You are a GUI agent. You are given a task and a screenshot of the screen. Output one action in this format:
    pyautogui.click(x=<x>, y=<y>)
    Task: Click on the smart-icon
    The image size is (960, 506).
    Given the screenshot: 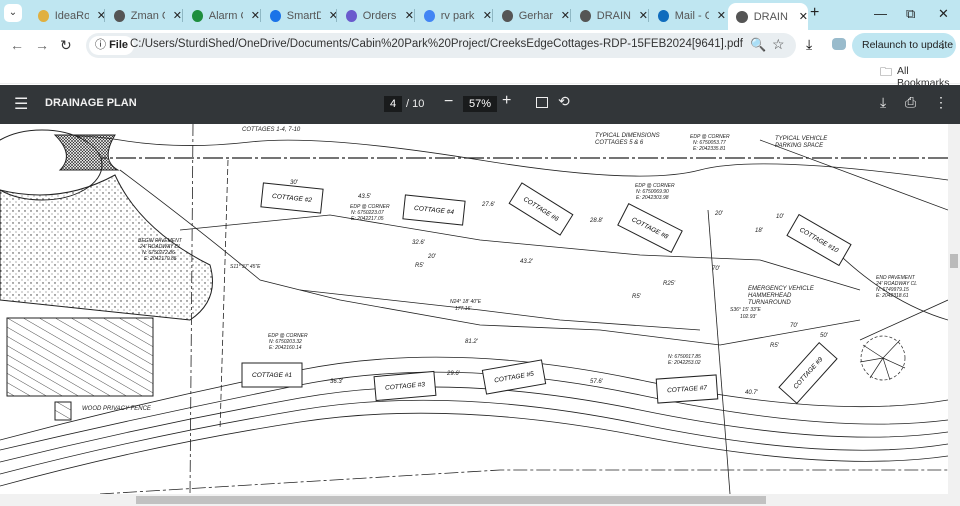 What is the action you would take?
    pyautogui.click(x=275, y=15)
    